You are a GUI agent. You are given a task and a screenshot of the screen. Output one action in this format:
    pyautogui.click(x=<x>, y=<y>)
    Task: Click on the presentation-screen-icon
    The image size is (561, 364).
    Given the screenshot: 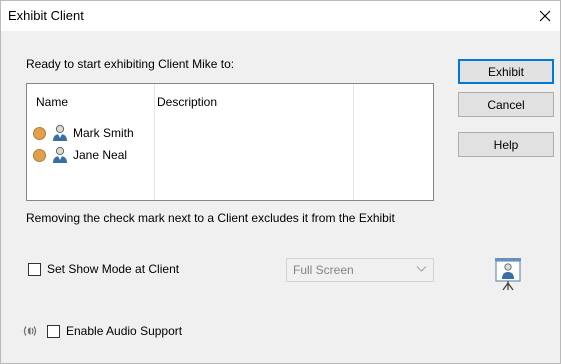 What is the action you would take?
    pyautogui.click(x=508, y=274)
    